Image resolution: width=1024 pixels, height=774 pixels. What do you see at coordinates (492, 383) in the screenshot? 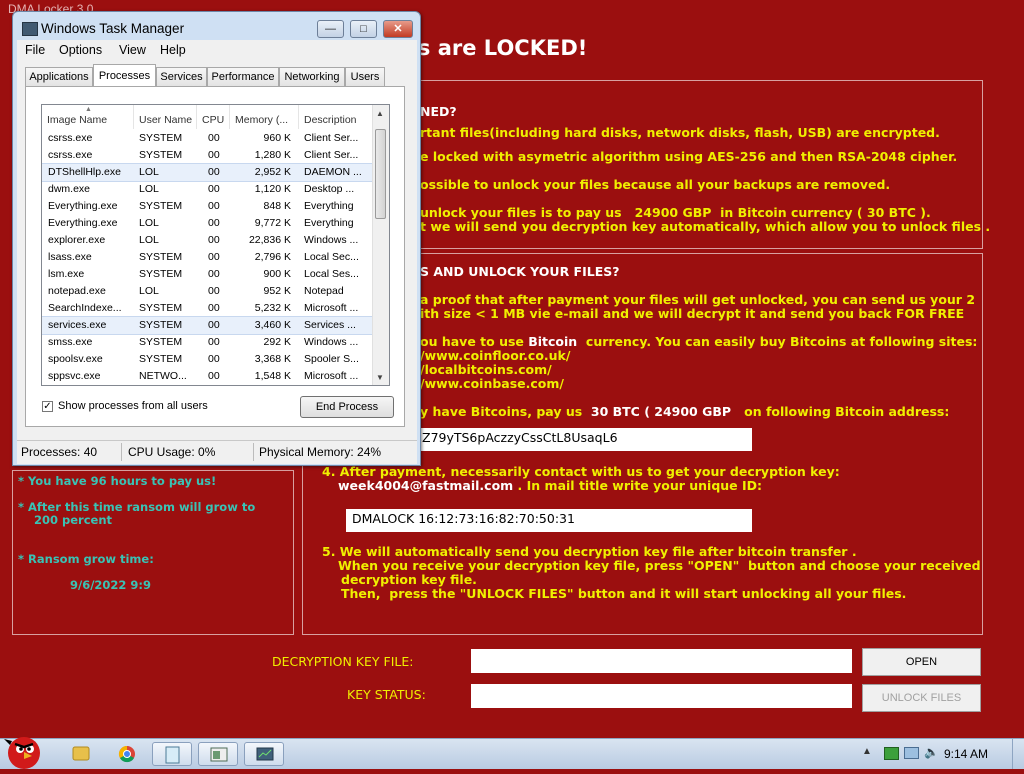
I see `site-coinbase: /www.coinbase.com/` at bounding box center [492, 383].